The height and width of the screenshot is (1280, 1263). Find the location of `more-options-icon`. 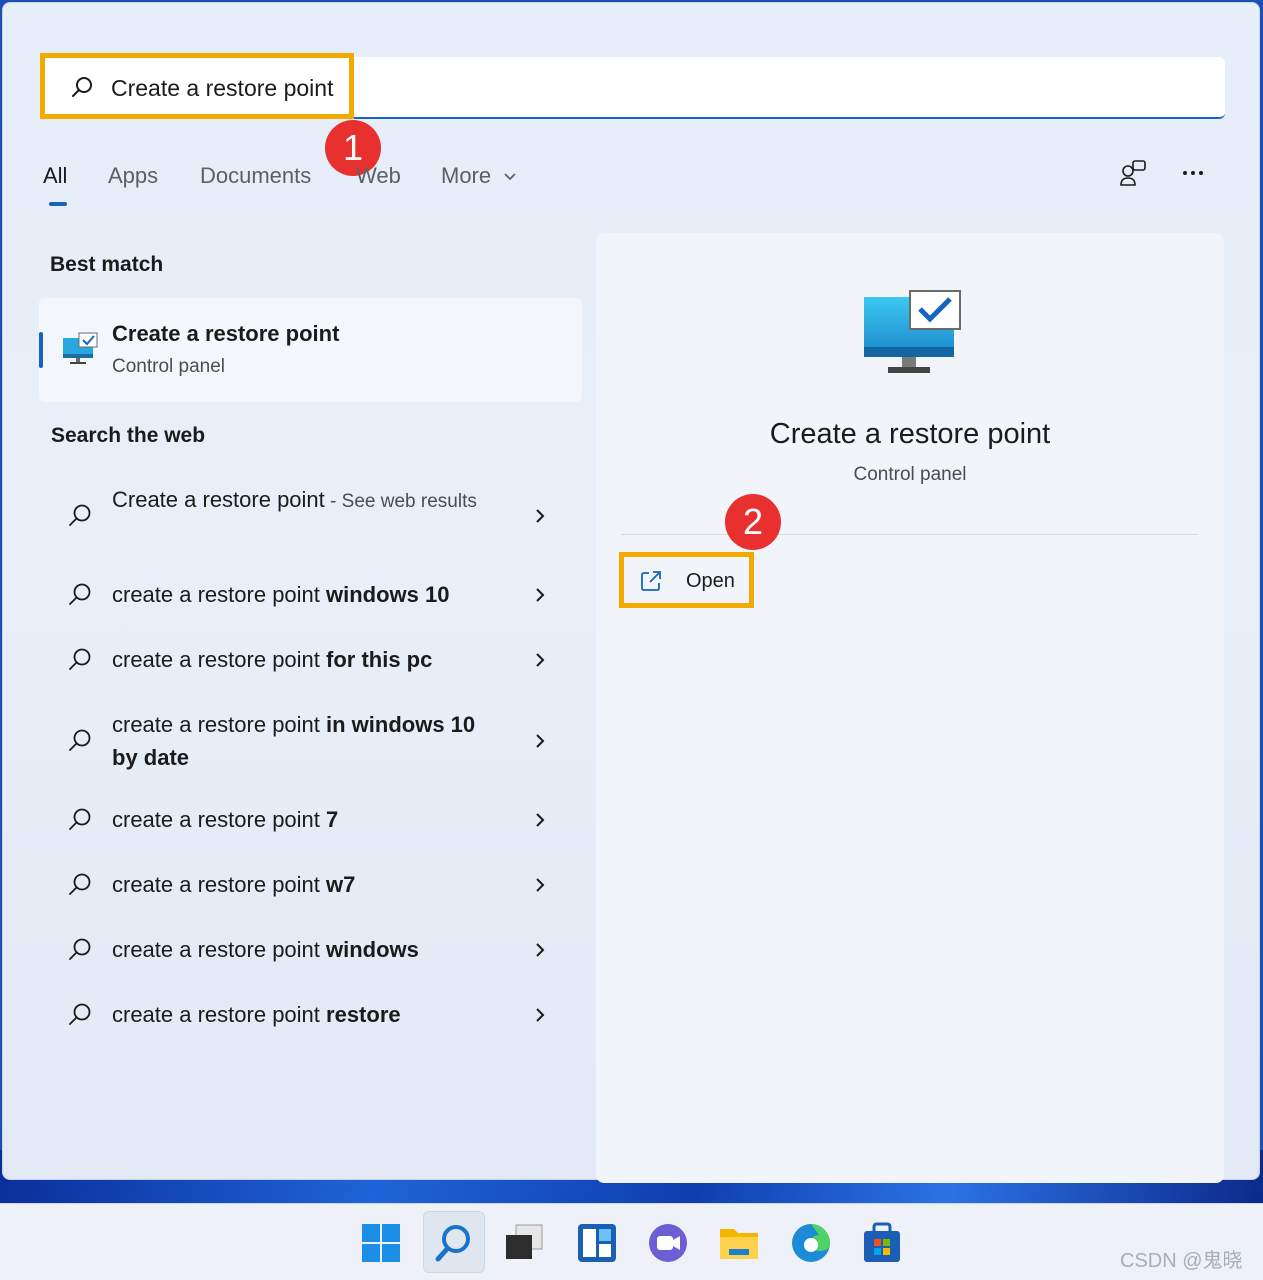

more-options-icon is located at coordinates (1193, 173).